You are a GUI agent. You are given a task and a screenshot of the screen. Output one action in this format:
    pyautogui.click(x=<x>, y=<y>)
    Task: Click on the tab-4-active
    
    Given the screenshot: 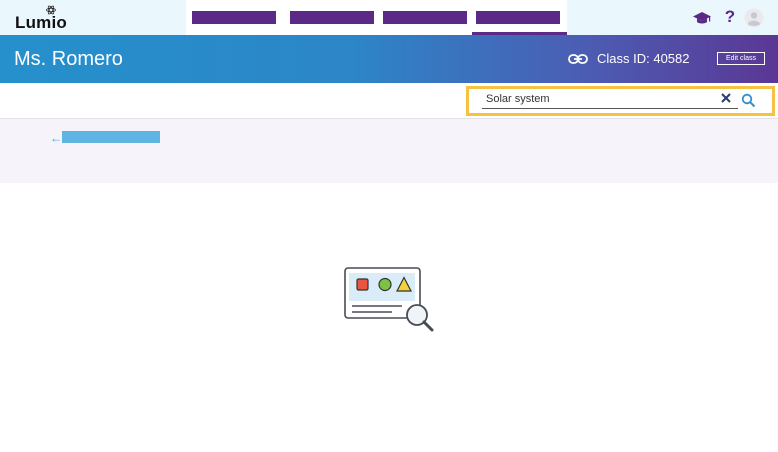 What is the action you would take?
    pyautogui.click(x=518, y=17)
    